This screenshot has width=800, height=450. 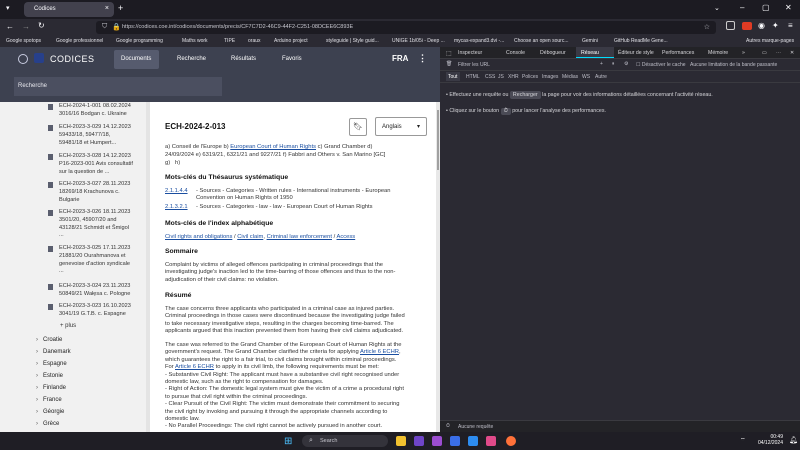 What do you see at coordinates (505, 111) in the screenshot?
I see `stopwatch-icon: ⏱︎` at bounding box center [505, 111].